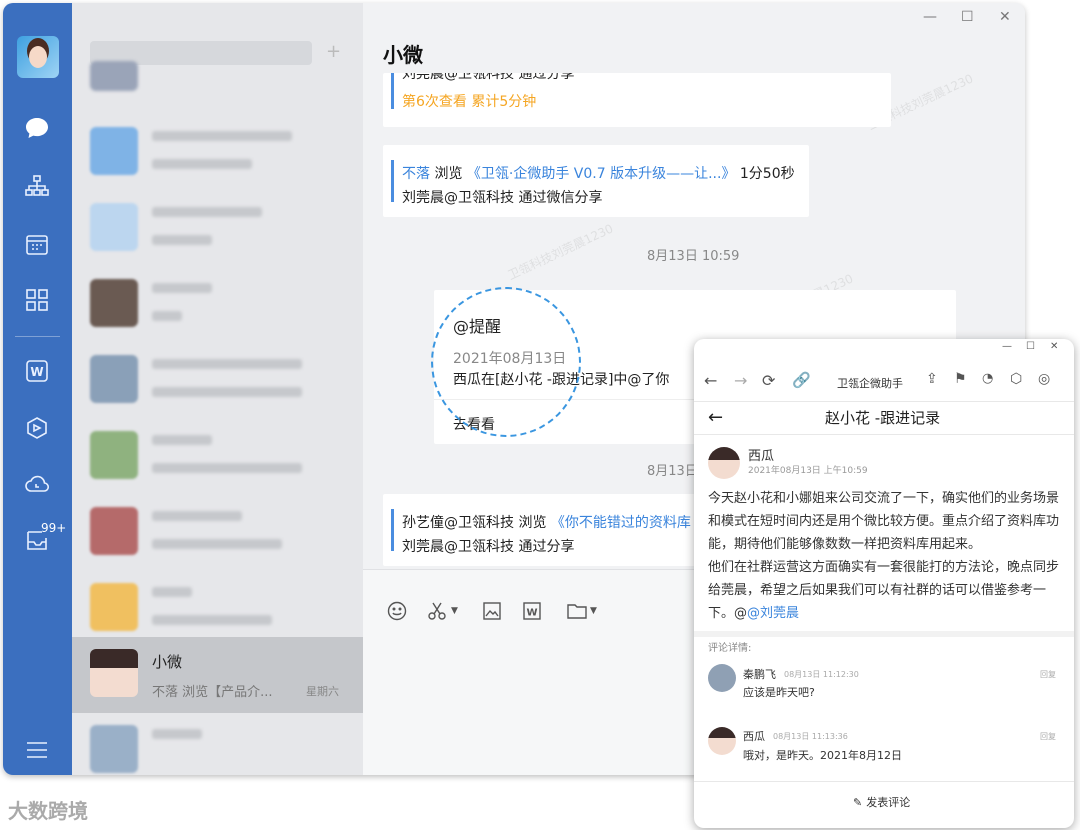  What do you see at coordinates (333, 51) in the screenshot?
I see `add-icon: +` at bounding box center [333, 51].